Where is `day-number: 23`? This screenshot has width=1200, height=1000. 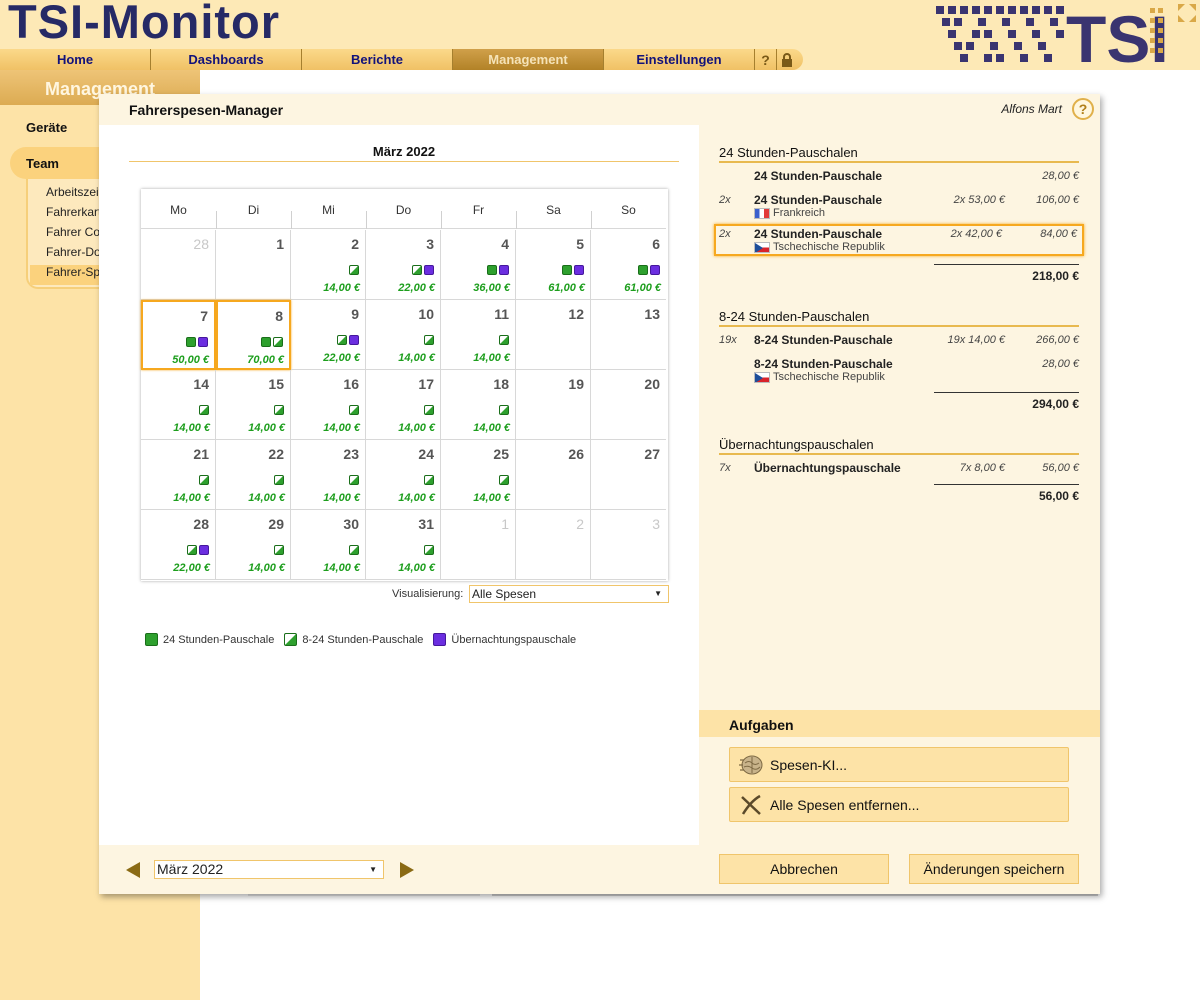
day-number: 23 is located at coordinates (351, 454).